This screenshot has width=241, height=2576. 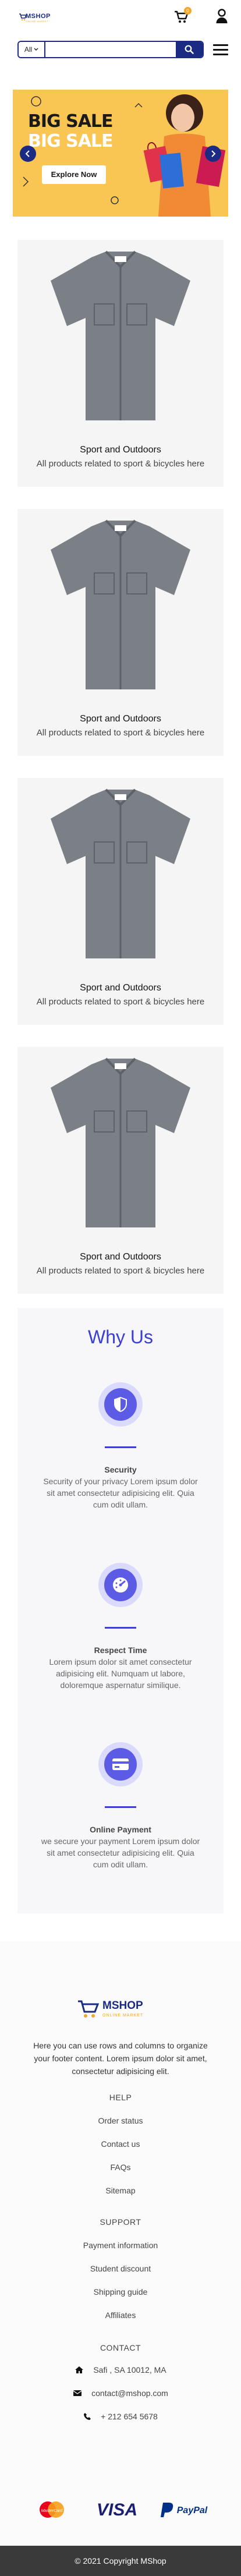 What do you see at coordinates (120, 1829) in the screenshot?
I see `feature-title: Online Payment` at bounding box center [120, 1829].